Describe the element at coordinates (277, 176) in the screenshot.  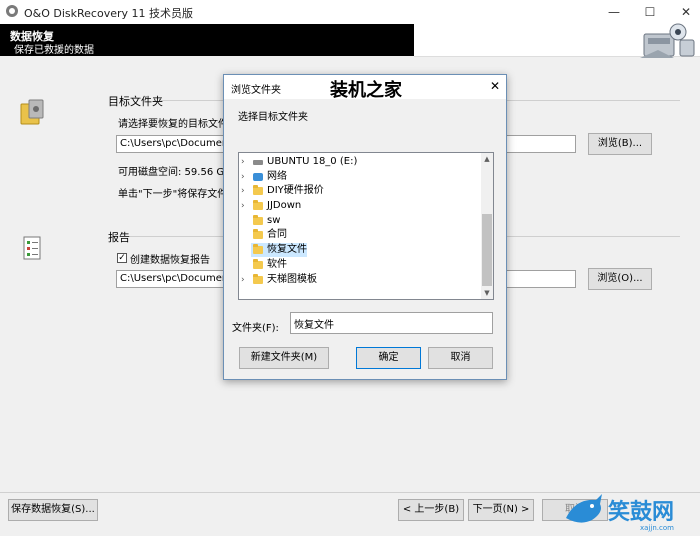
I see `tree-item-label: 网络` at that location.